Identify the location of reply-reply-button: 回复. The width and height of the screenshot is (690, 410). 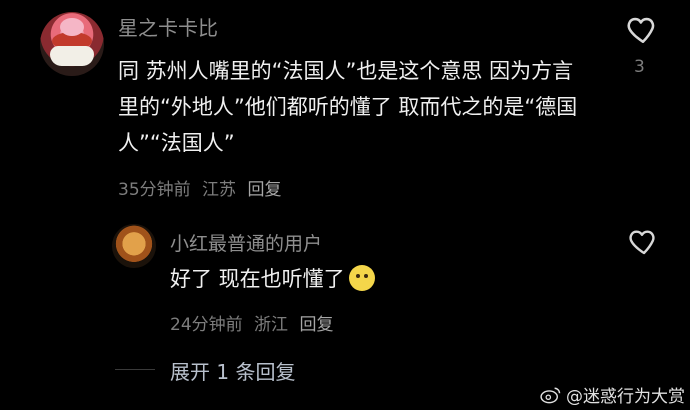
(316, 325).